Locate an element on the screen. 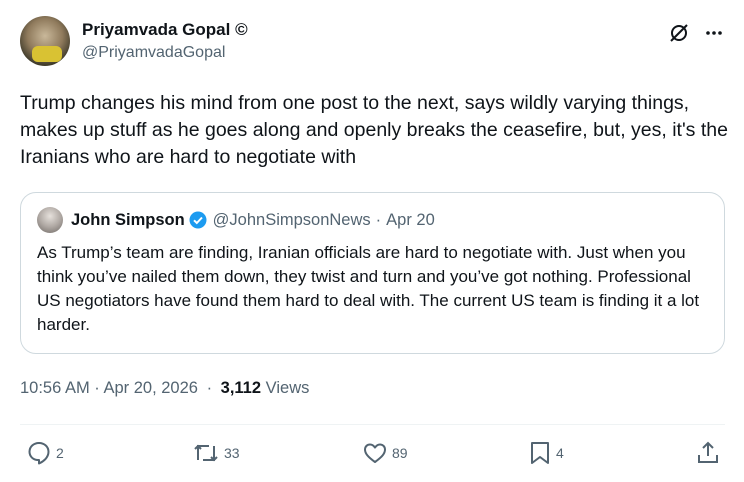 The height and width of the screenshot is (482, 744). like-icon is located at coordinates (375, 453).